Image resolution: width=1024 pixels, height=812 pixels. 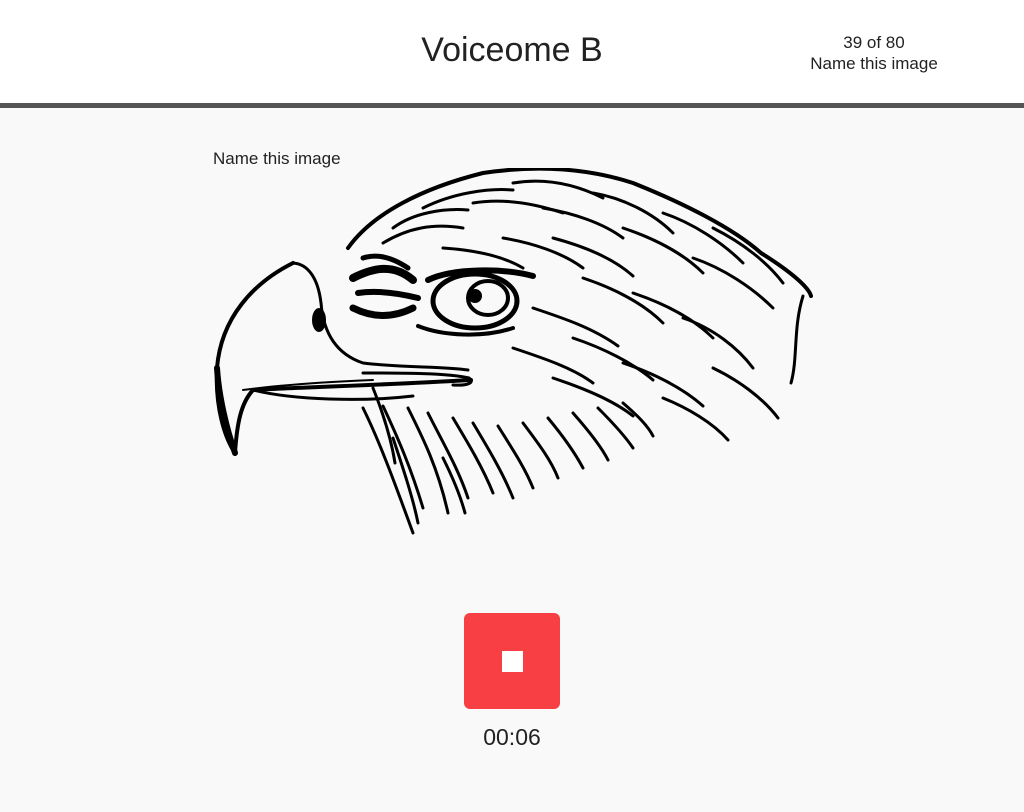 What do you see at coordinates (874, 42) in the screenshot?
I see `progress-count: 39 of 80` at bounding box center [874, 42].